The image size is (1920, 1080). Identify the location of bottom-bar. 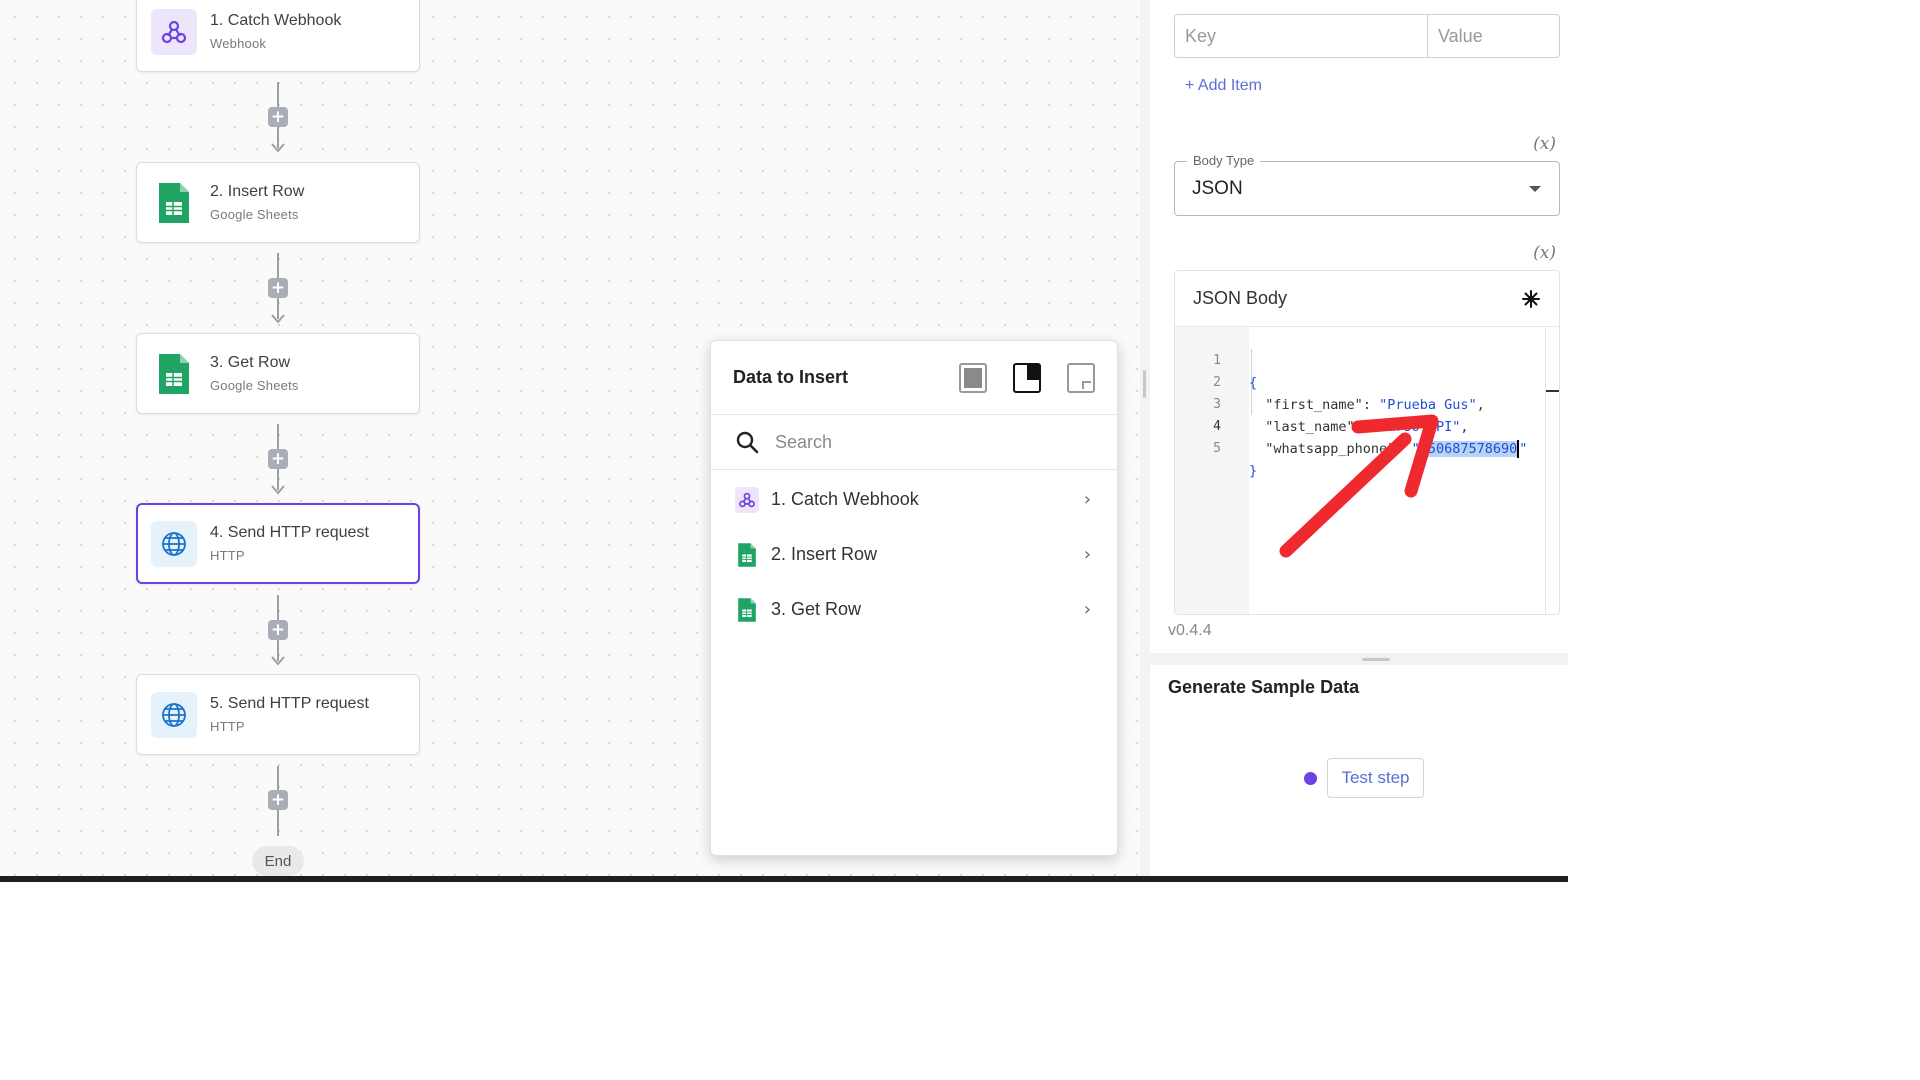
(784, 879).